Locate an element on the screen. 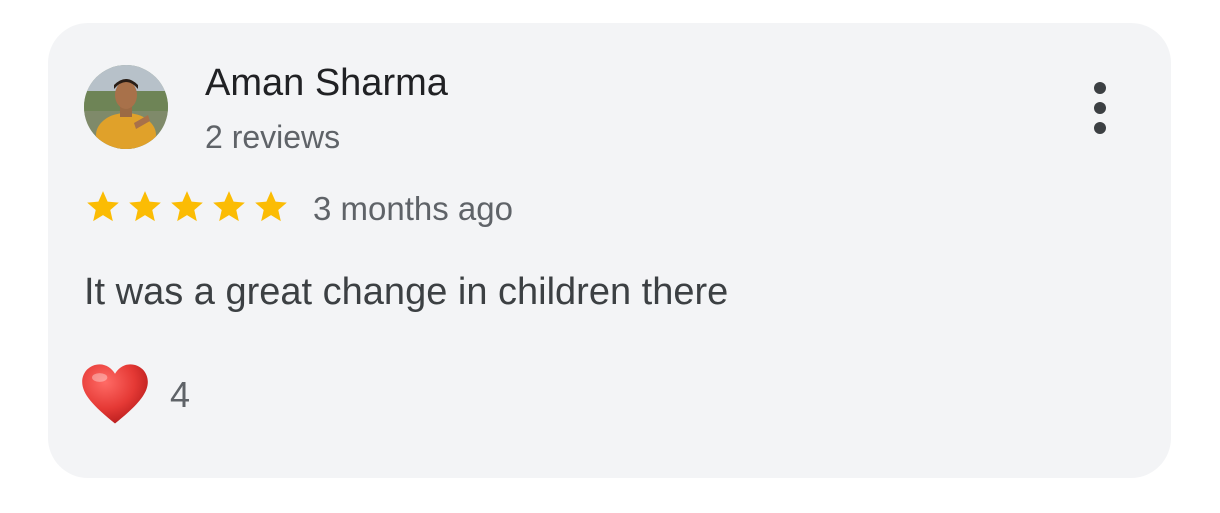 The image size is (1220, 513). review-text: It was a great change in children there is located at coordinates (406, 292).